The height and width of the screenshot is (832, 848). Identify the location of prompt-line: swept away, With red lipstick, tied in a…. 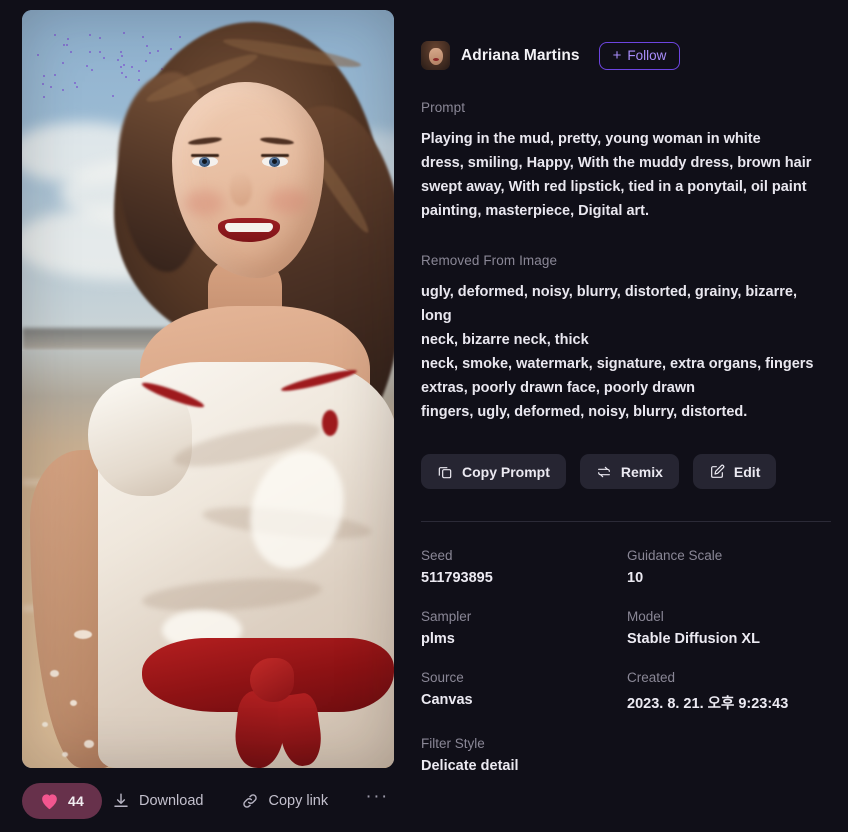
(614, 187).